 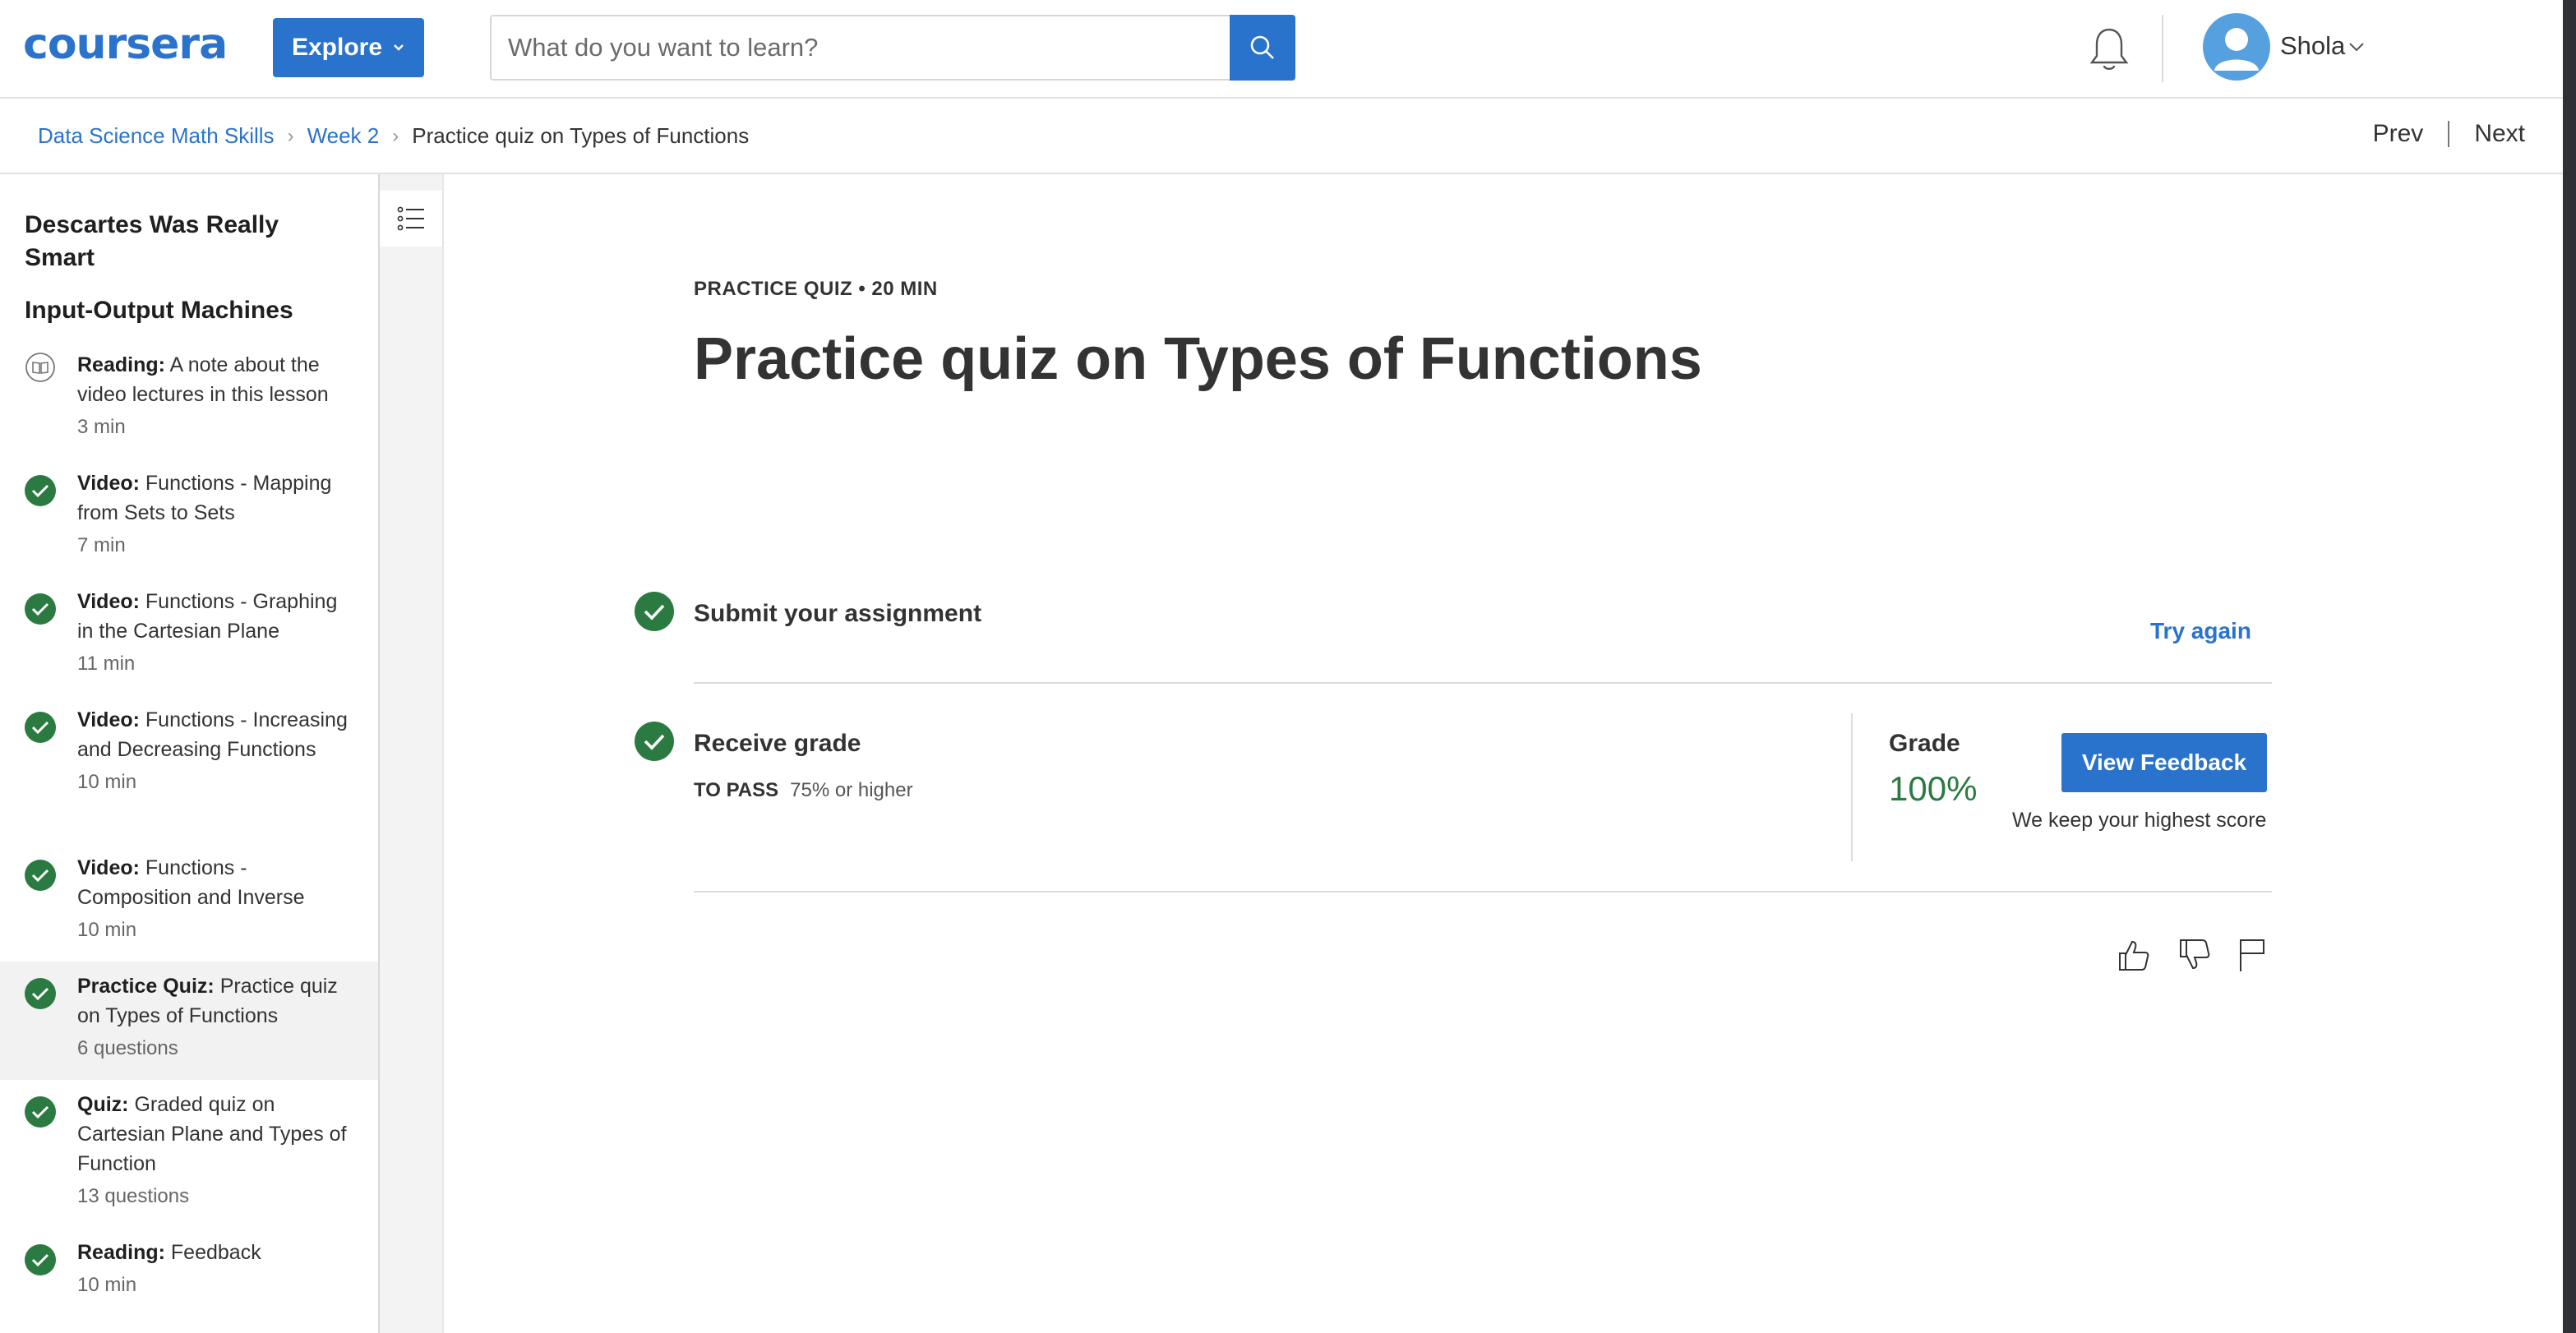 I want to click on search-icon, so click(x=1262, y=47).